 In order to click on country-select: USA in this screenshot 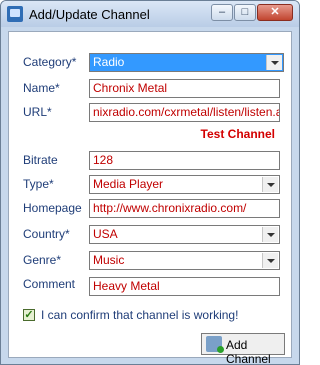, I will do `click(184, 234)`.